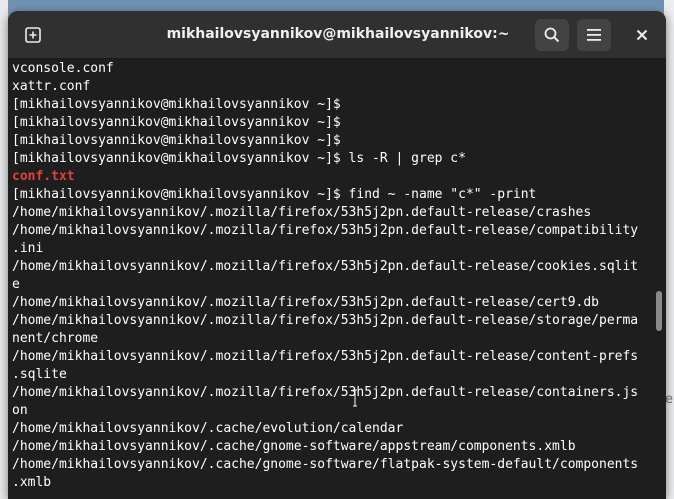 Image resolution: width=674 pixels, height=499 pixels. I want to click on terminal-line: conf.txt, so click(43, 176).